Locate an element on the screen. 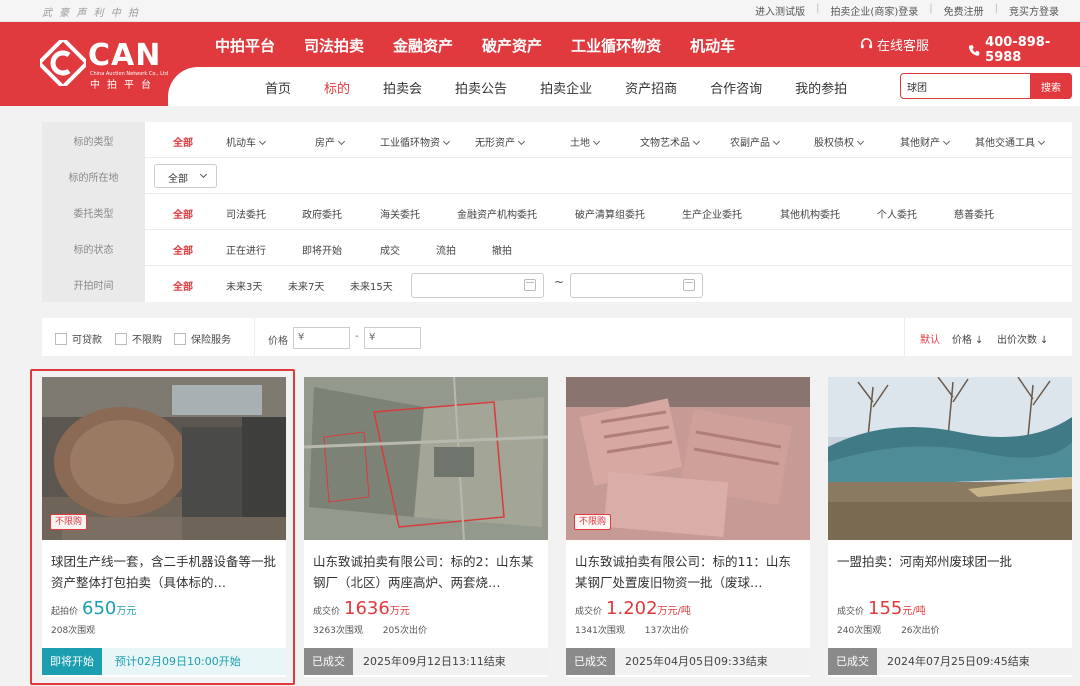  filter-label: 开拍时间 is located at coordinates (93, 284).